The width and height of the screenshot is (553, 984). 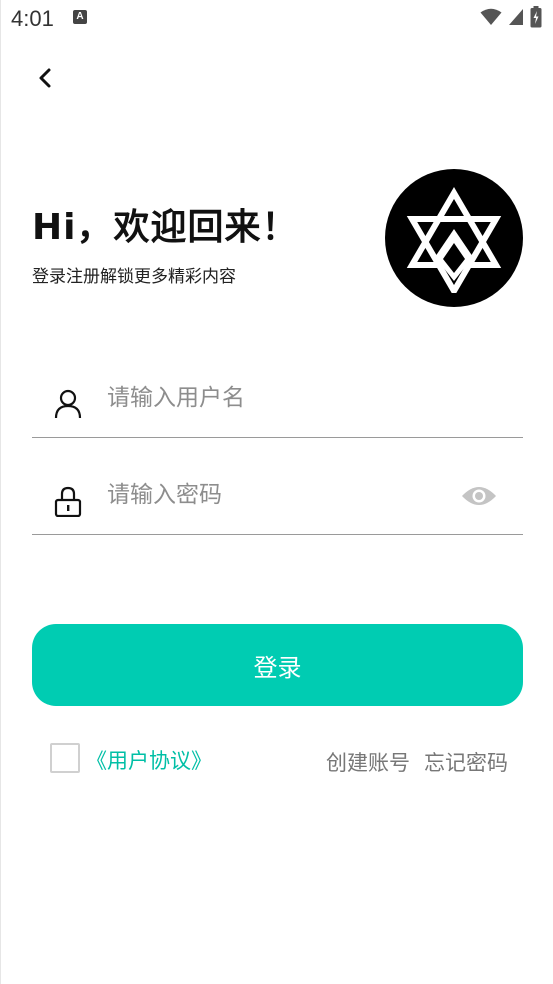 I want to click on welcome-title: Hi，欢迎回来！, so click(x=165, y=227).